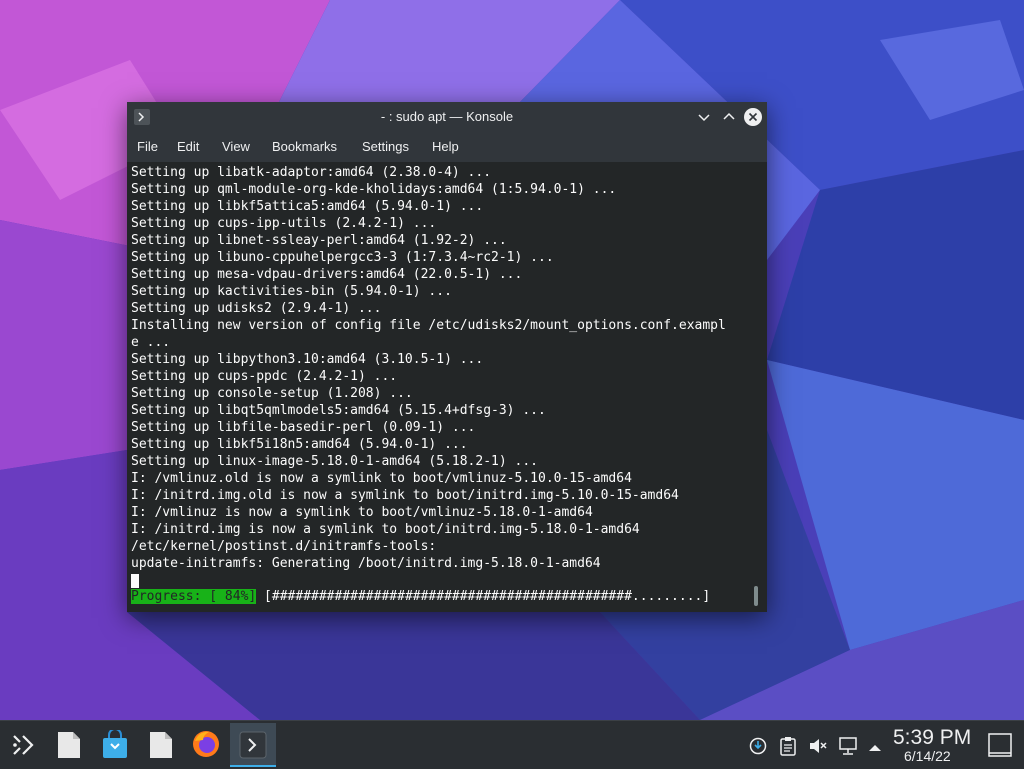  I want to click on menu-file: File, so click(147, 146).